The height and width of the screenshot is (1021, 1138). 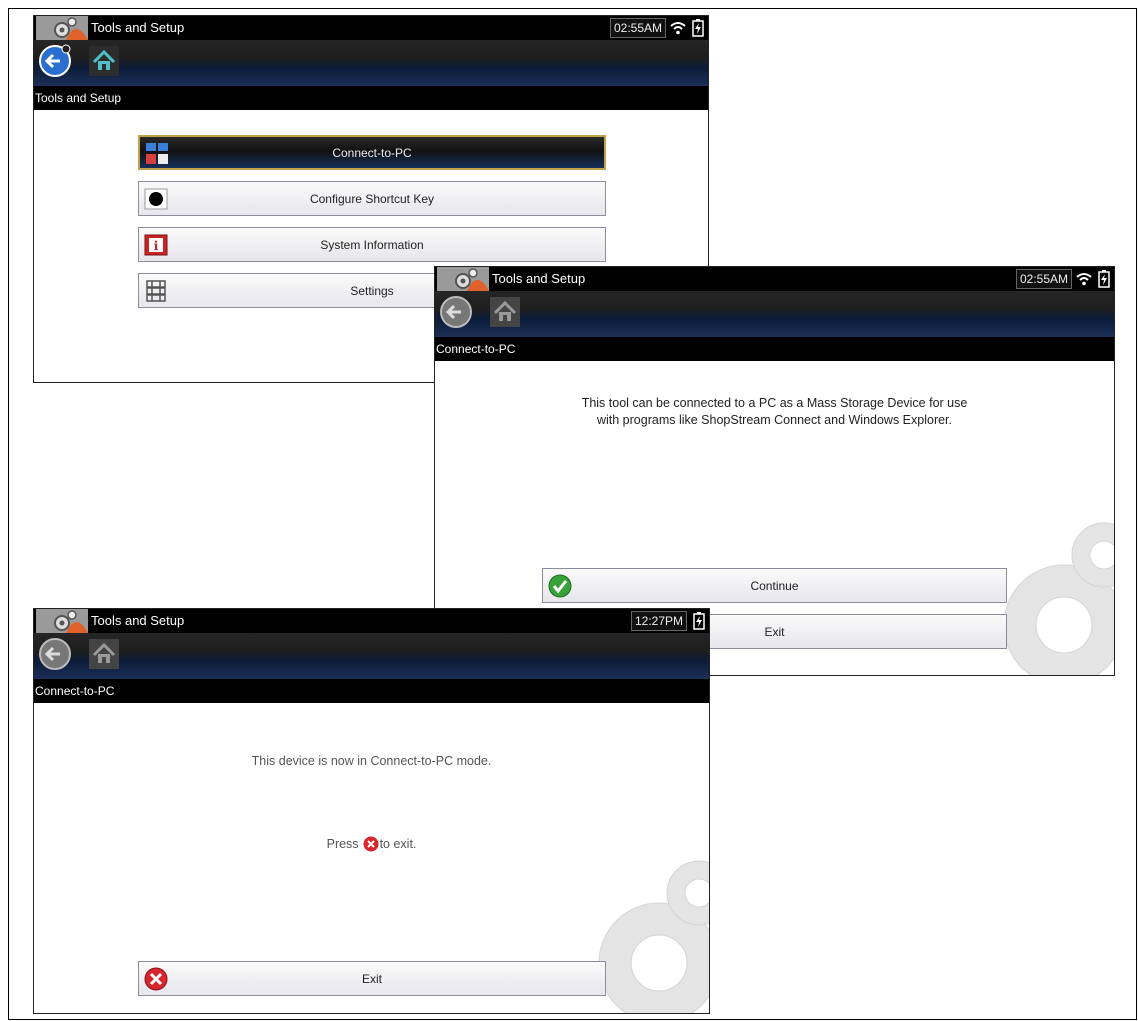 I want to click on exit-label: Exit, so click(x=371, y=978).